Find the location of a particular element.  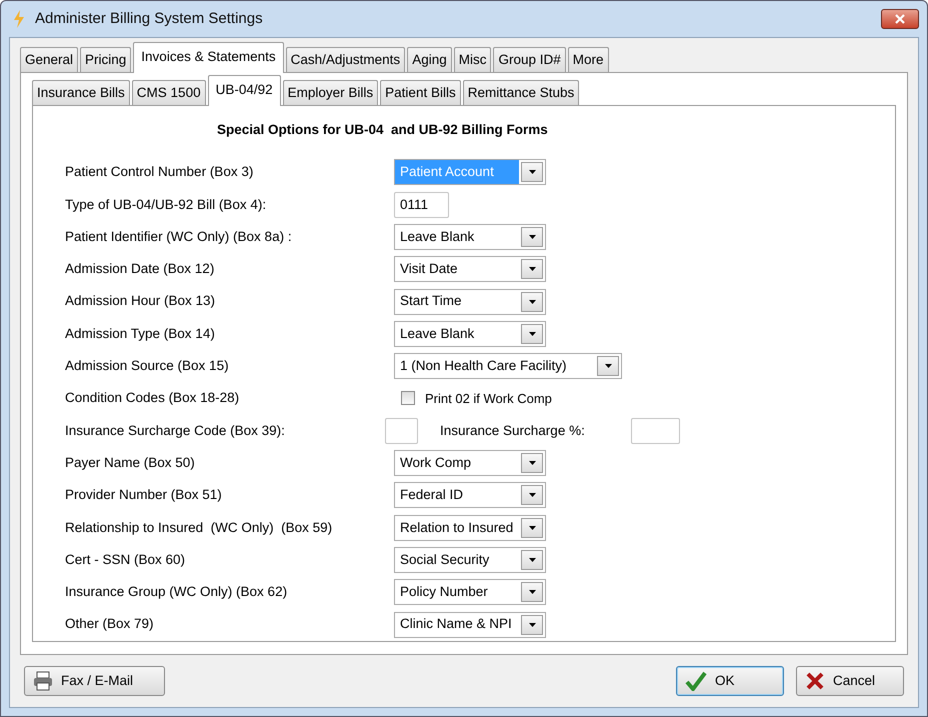

field-label: Patient Identifier (WC Only) (Box 8a) : is located at coordinates (179, 237).